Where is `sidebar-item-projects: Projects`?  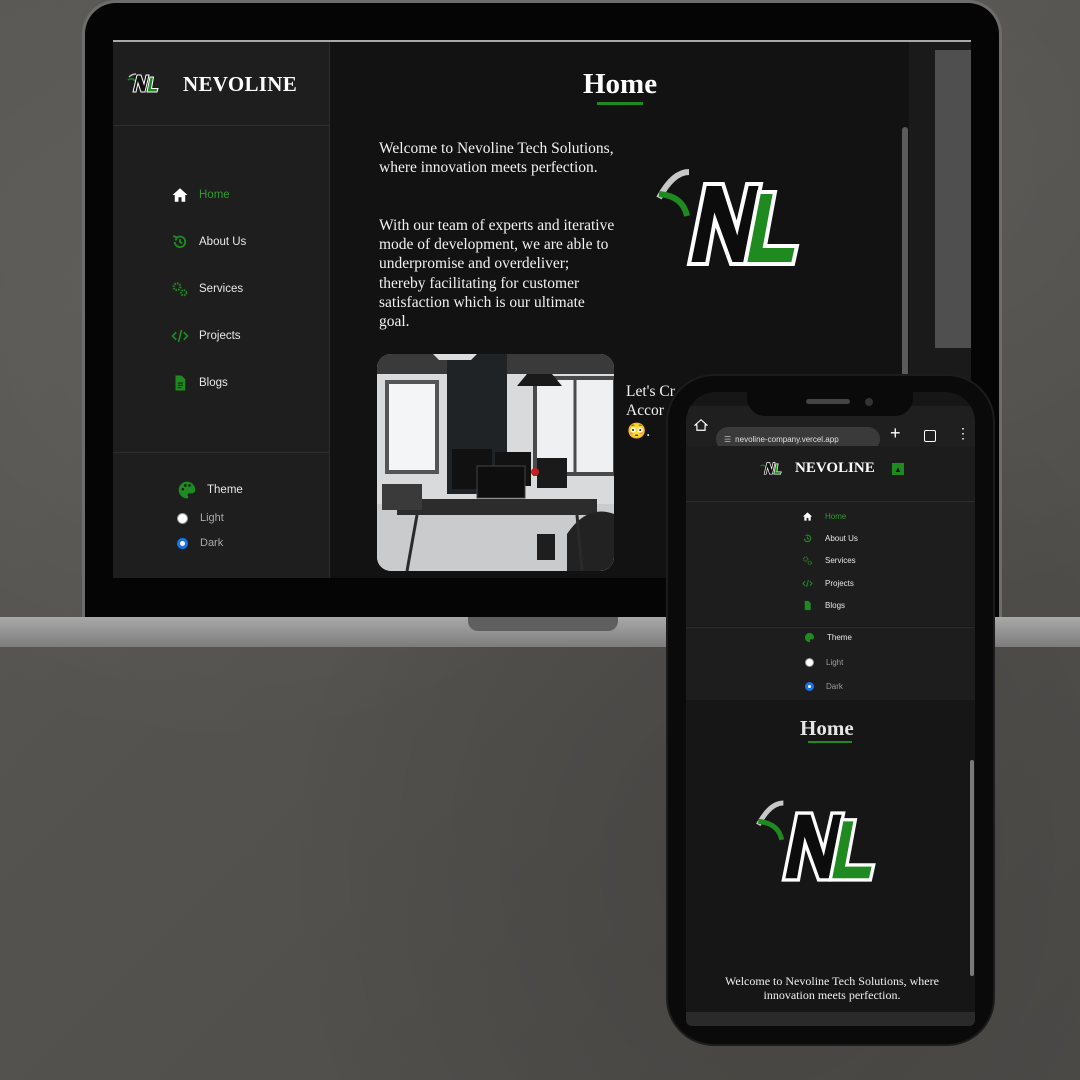
sidebar-item-projects: Projects is located at coordinates (206, 336).